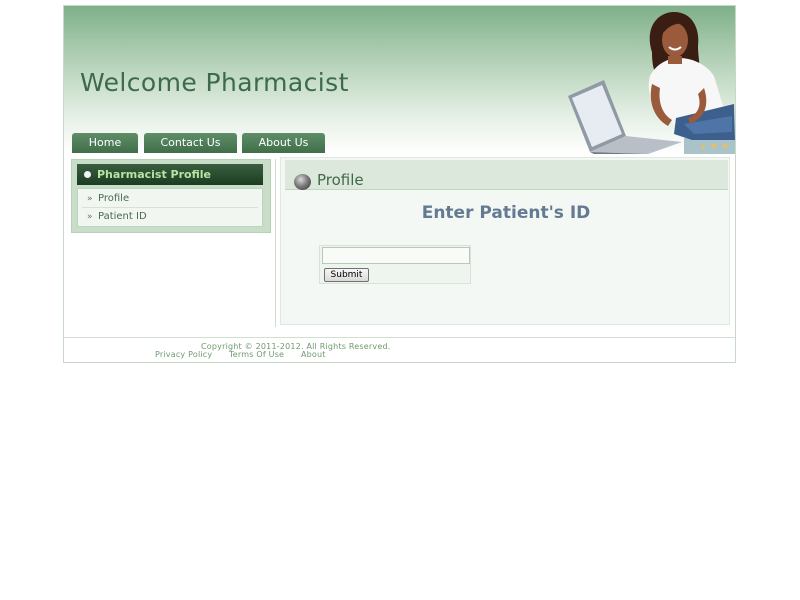  I want to click on sidebar-item-profile: » Profile, so click(170, 199).